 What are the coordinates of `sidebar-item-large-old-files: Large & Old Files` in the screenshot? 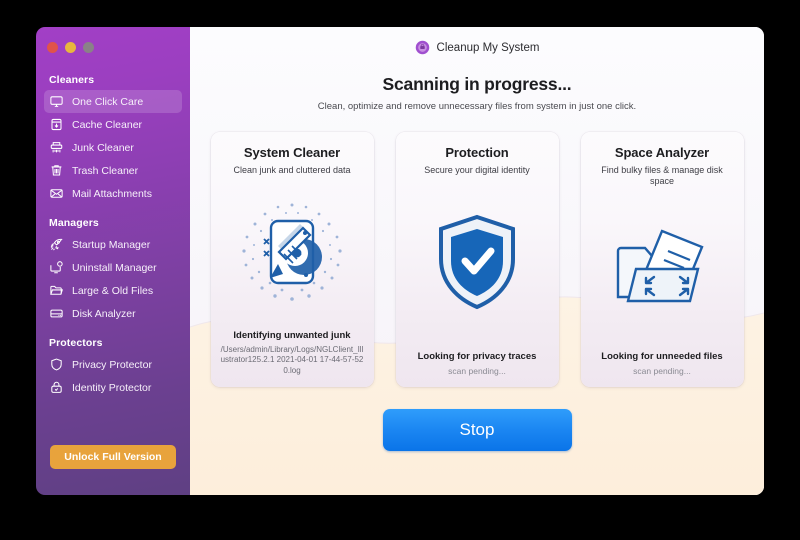 It's located at (113, 290).